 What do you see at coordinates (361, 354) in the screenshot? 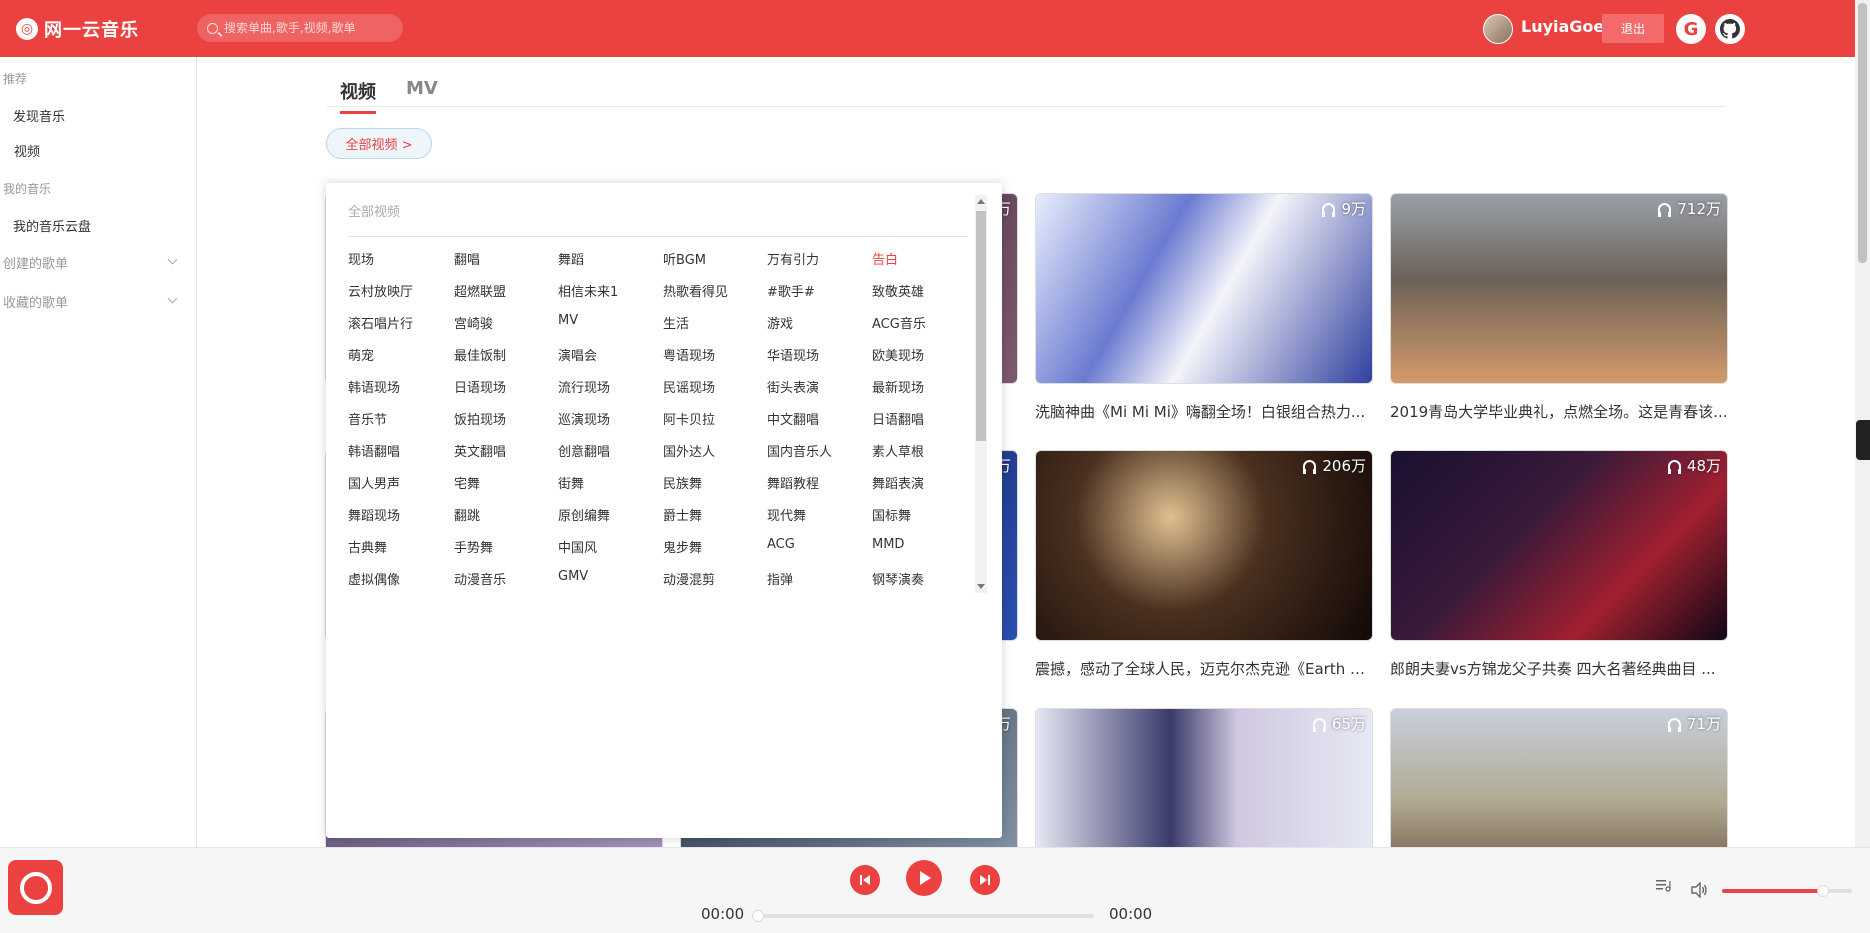
I see `category-item: 萌宠` at bounding box center [361, 354].